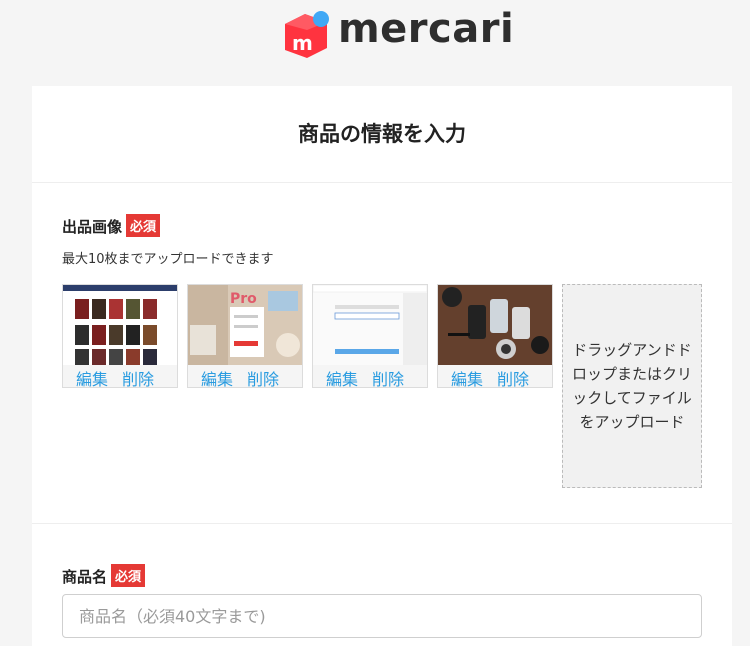 The image size is (750, 646). What do you see at coordinates (382, 523) in the screenshot?
I see `section-divider` at bounding box center [382, 523].